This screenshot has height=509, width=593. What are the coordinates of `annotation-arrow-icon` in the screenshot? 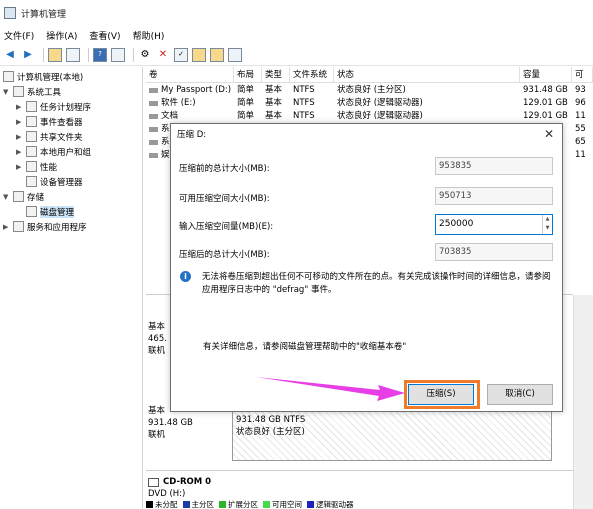 It's located at (330, 389).